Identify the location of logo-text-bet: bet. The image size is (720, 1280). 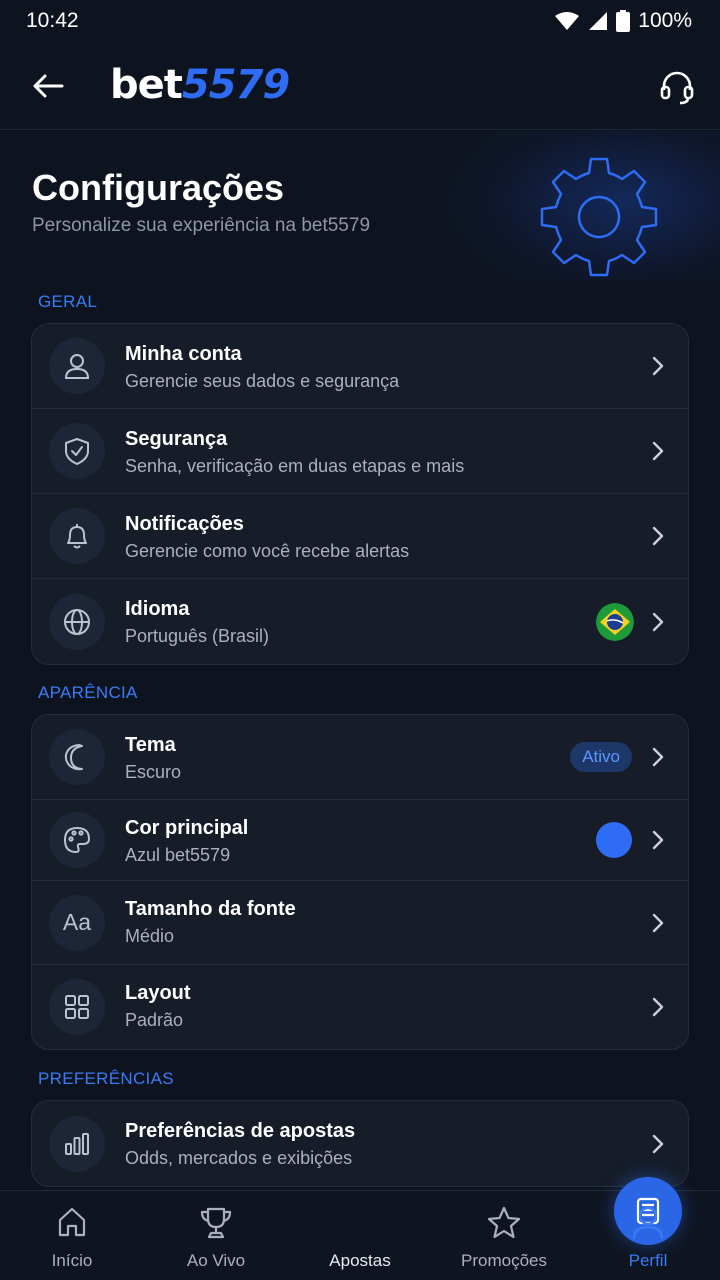
(146, 85).